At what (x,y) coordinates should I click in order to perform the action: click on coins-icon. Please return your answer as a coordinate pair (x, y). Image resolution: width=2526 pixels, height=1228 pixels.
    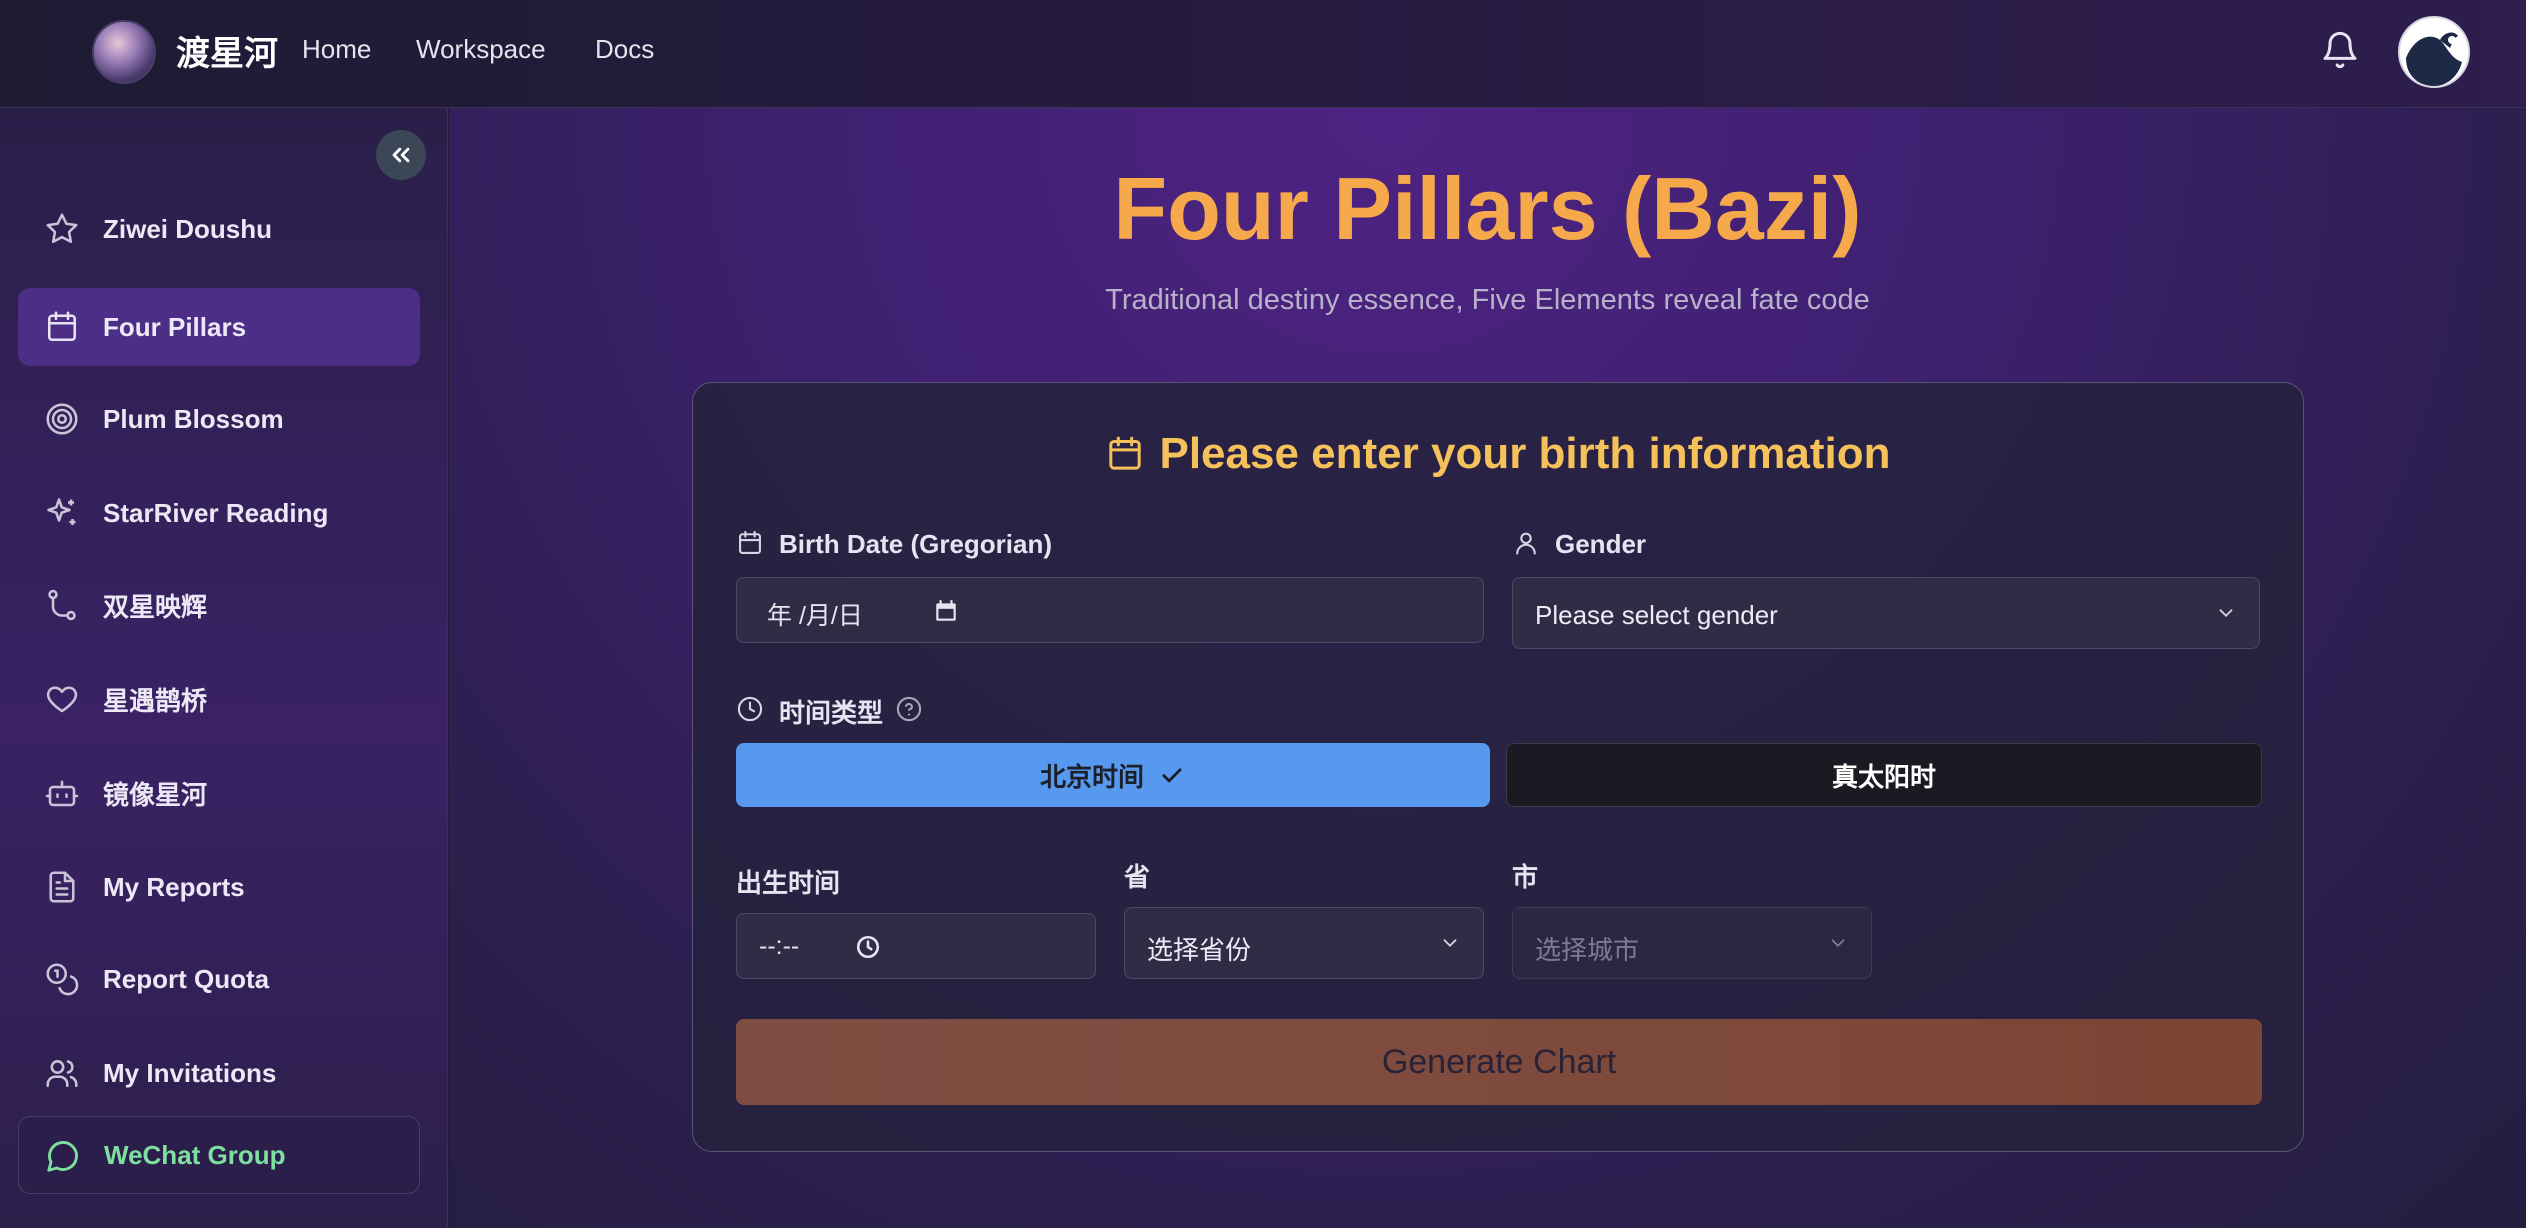
    Looking at the image, I should click on (62, 979).